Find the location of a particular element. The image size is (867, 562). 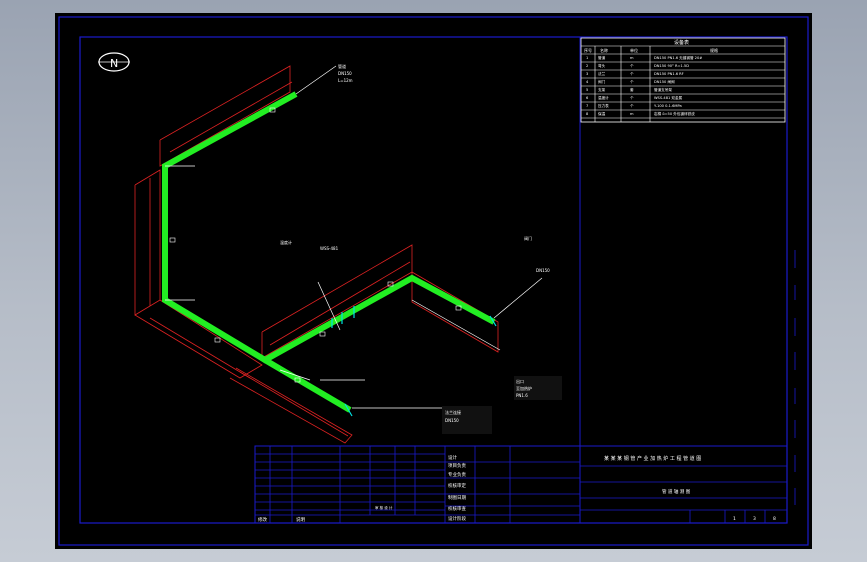

svg-text: L=12m is located at coordinates (345, 80).